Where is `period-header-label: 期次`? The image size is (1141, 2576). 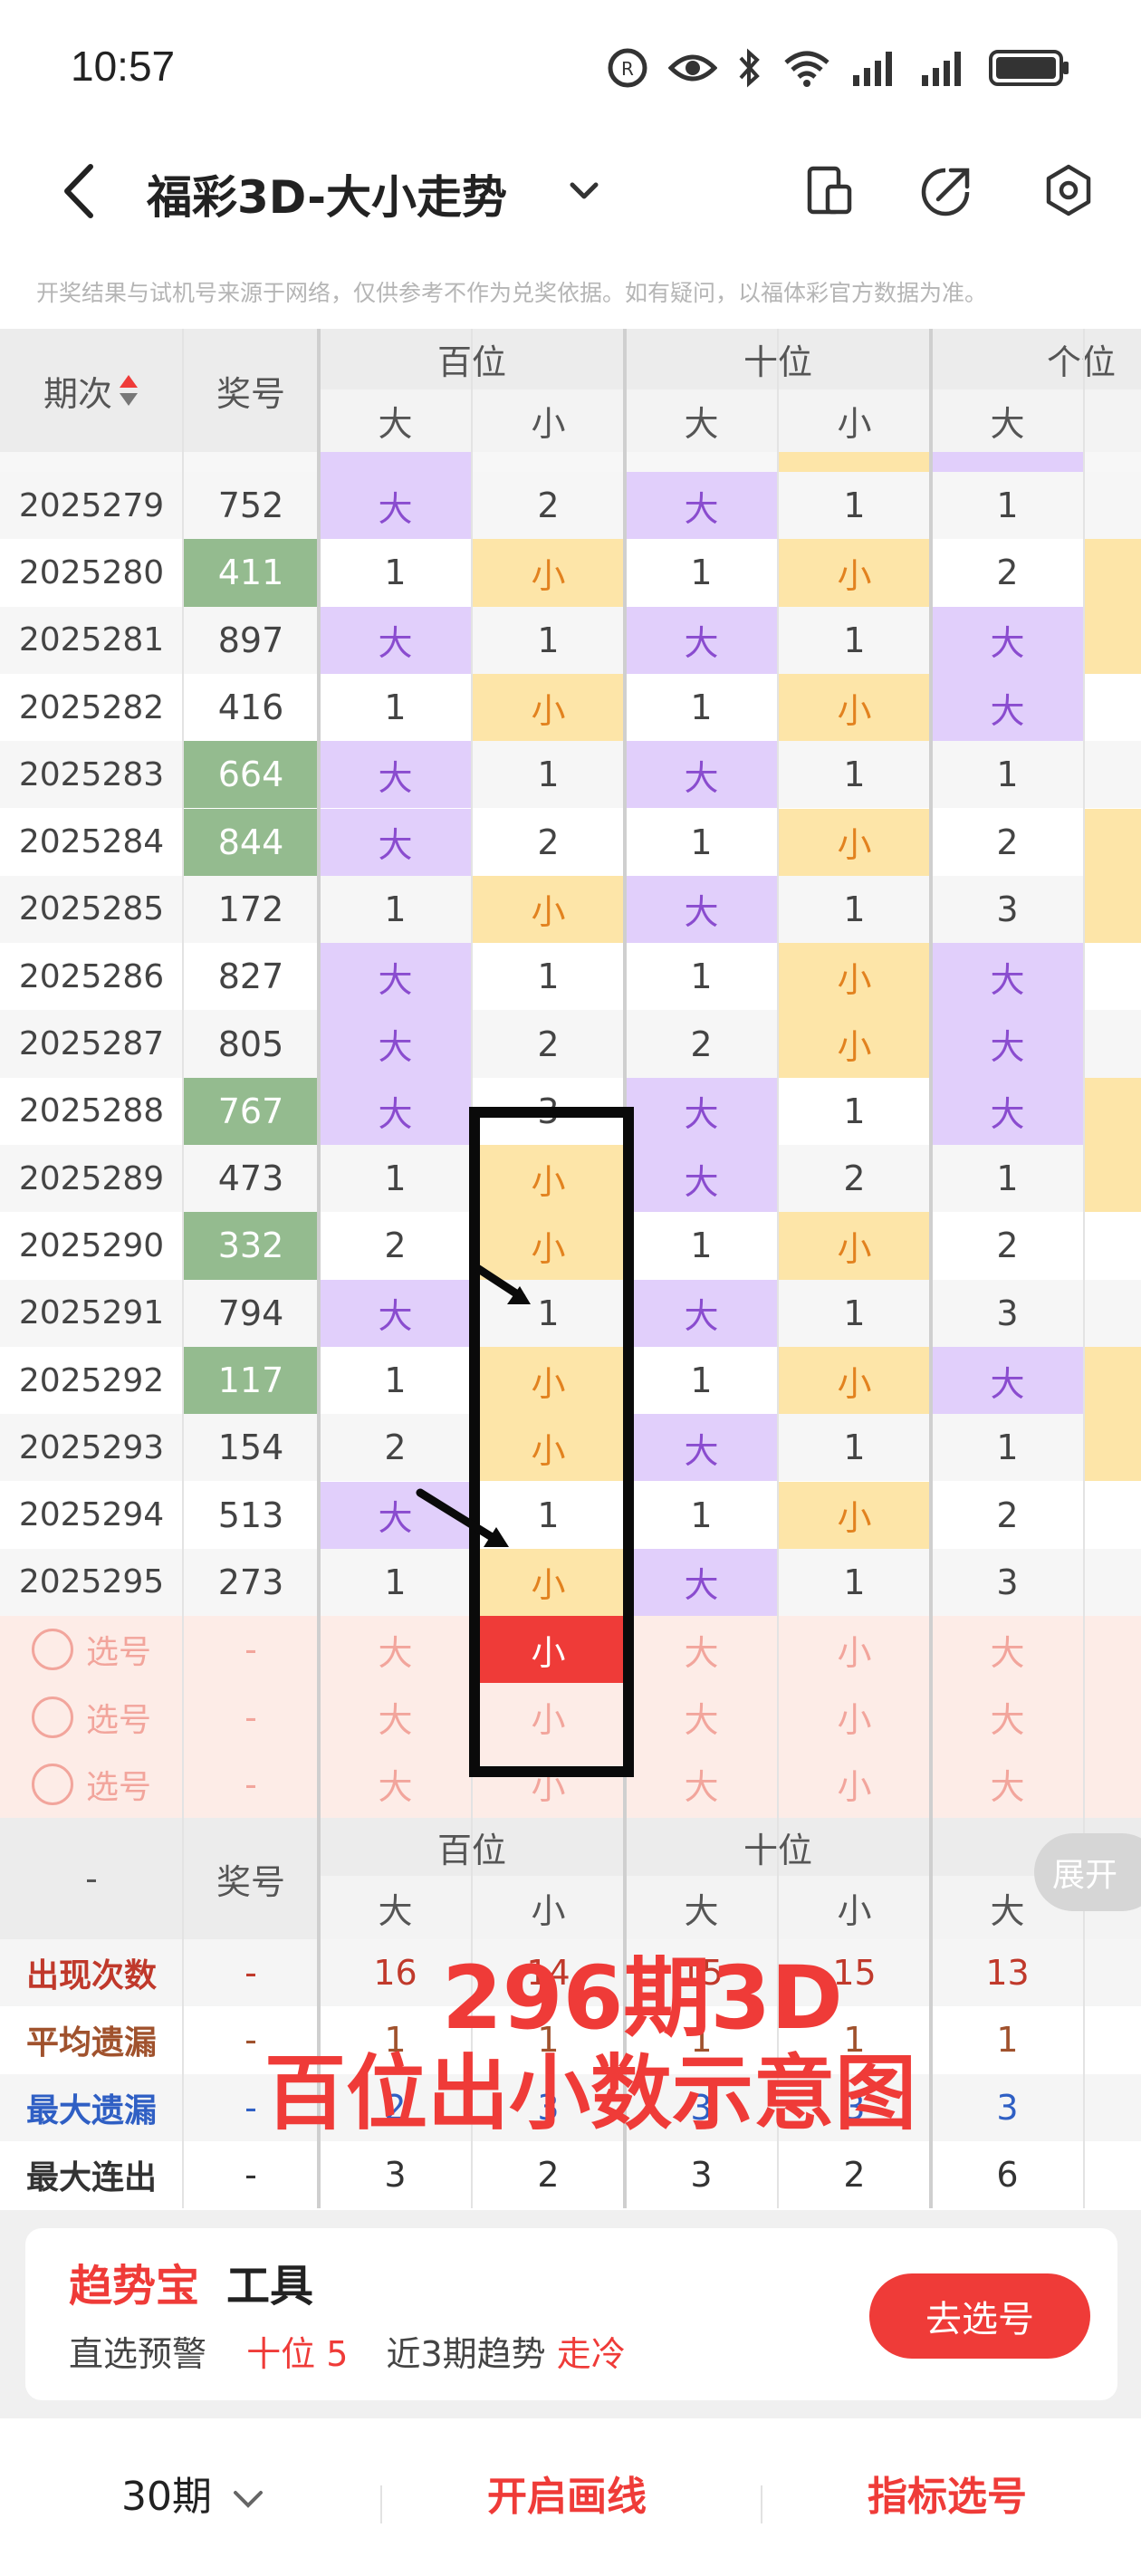
period-header-label: 期次 is located at coordinates (77, 393).